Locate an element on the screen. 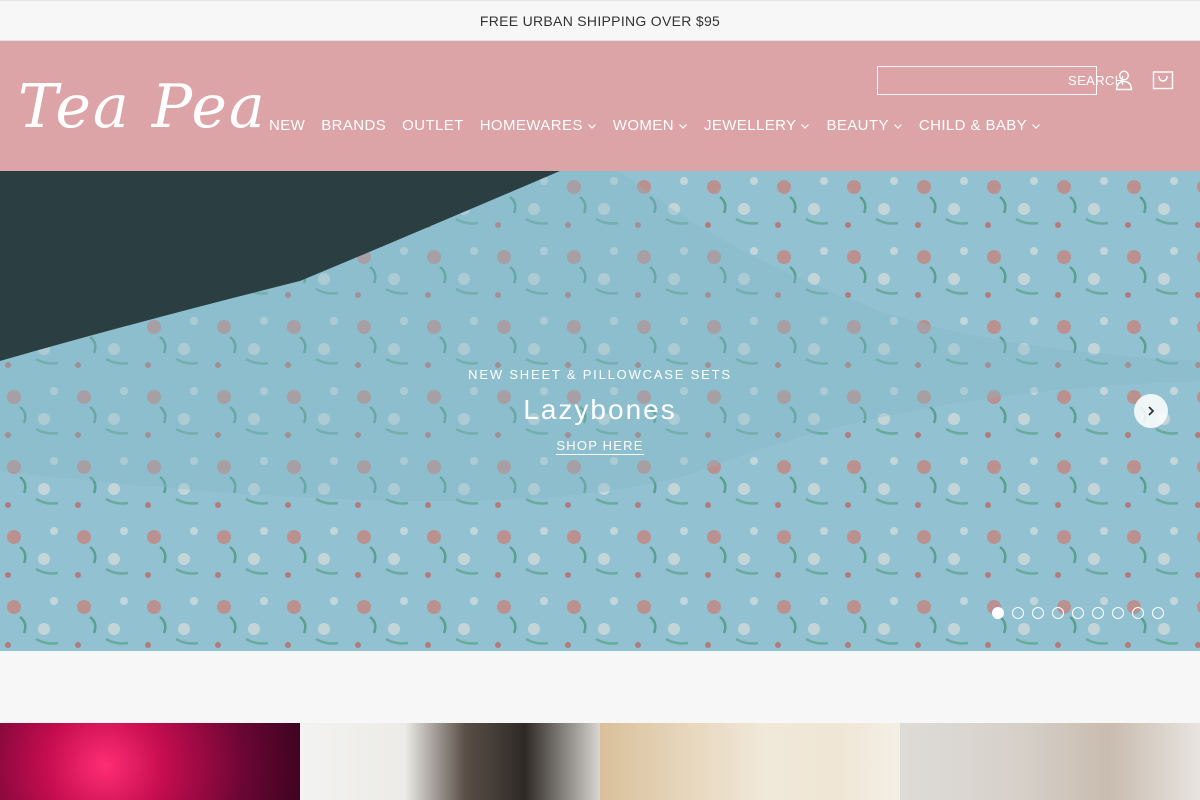  nav-item-label: BEAUTY is located at coordinates (857, 125).